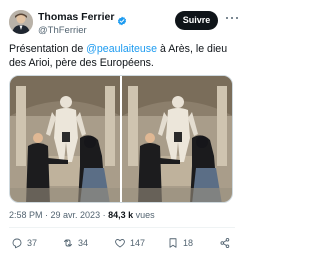 The height and width of the screenshot is (256, 320). I want to click on author-block: Thomas Ferrier @ThFerrier, so click(82, 24).